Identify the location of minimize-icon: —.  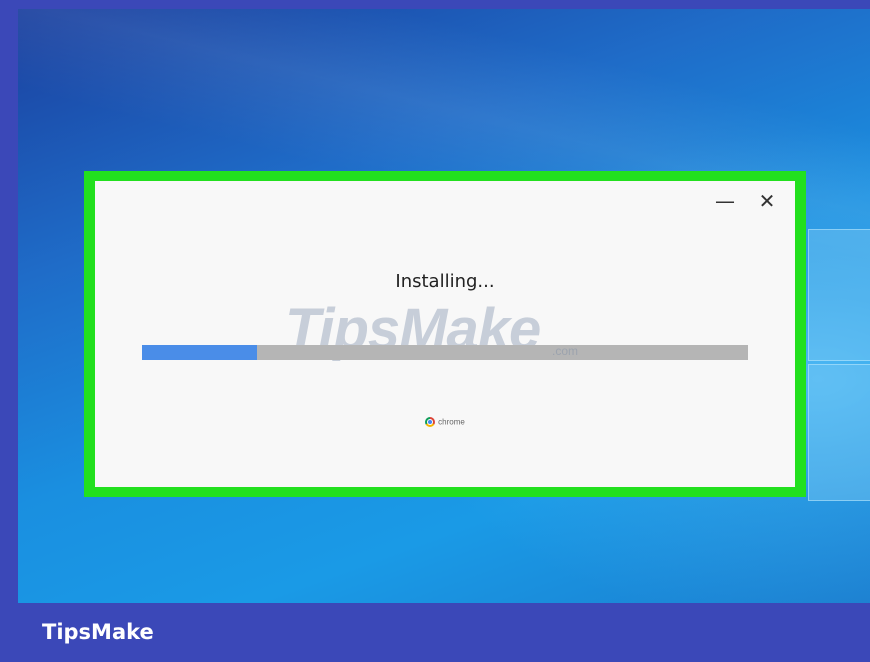
(725, 201).